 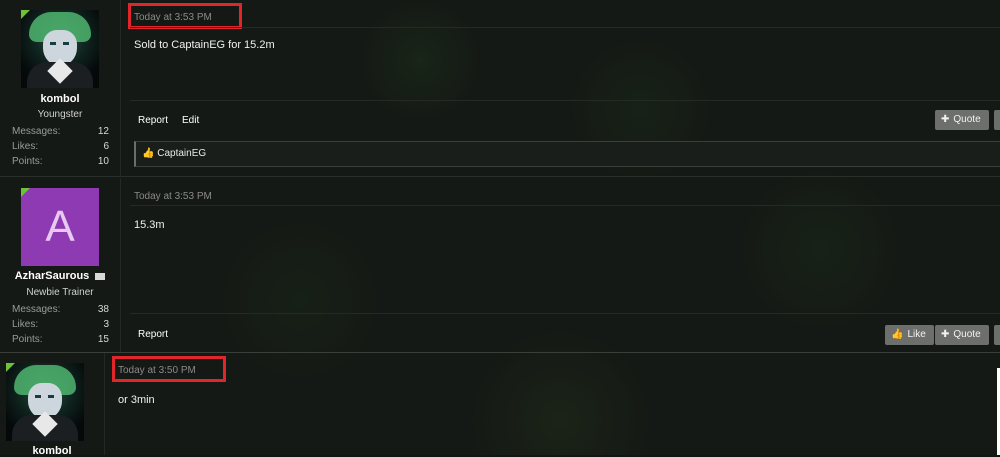 I want to click on user-title: Newbie Trainer, so click(x=60, y=292).